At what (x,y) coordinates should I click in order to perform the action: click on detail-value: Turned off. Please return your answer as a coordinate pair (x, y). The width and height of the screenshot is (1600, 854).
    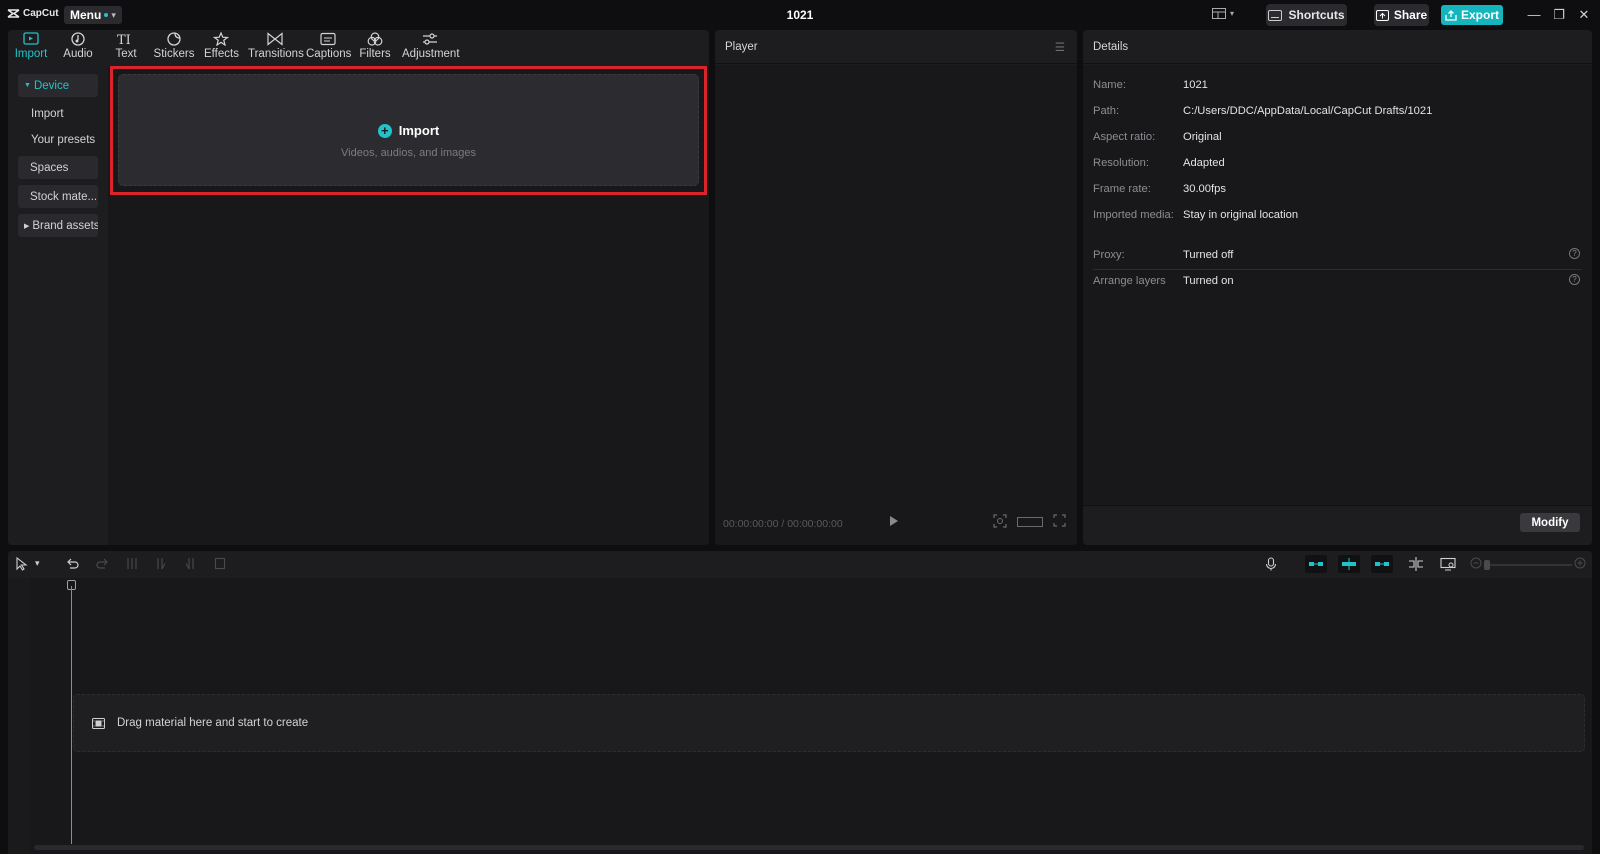
    Looking at the image, I should click on (1208, 255).